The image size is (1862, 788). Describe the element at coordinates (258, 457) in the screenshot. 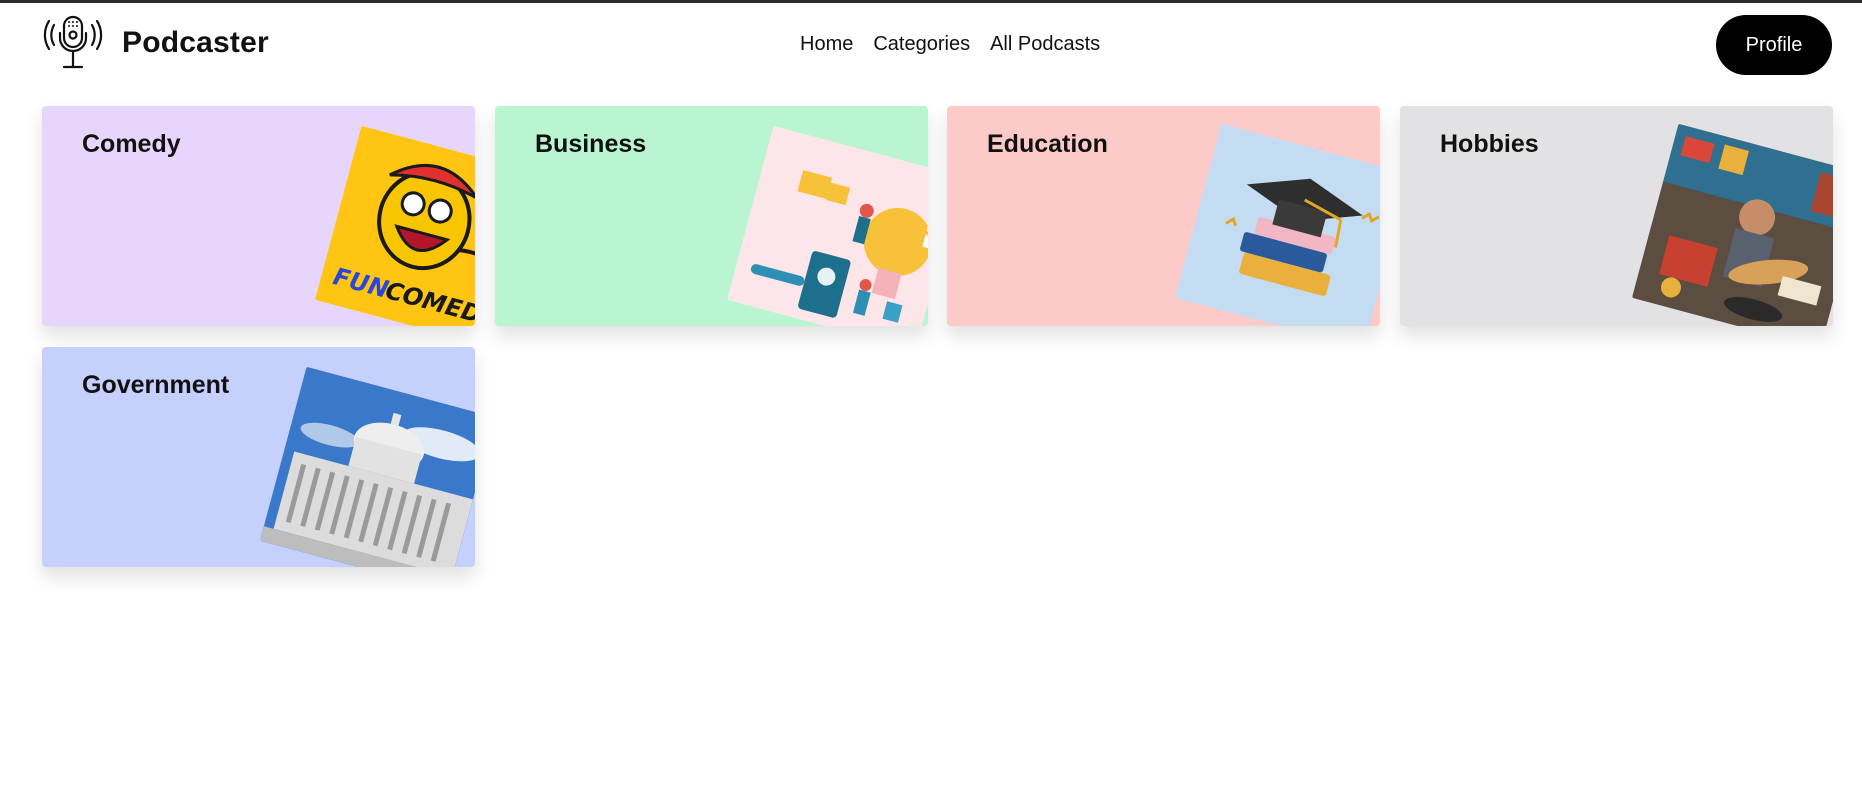

I see `category-card-government: Government` at that location.